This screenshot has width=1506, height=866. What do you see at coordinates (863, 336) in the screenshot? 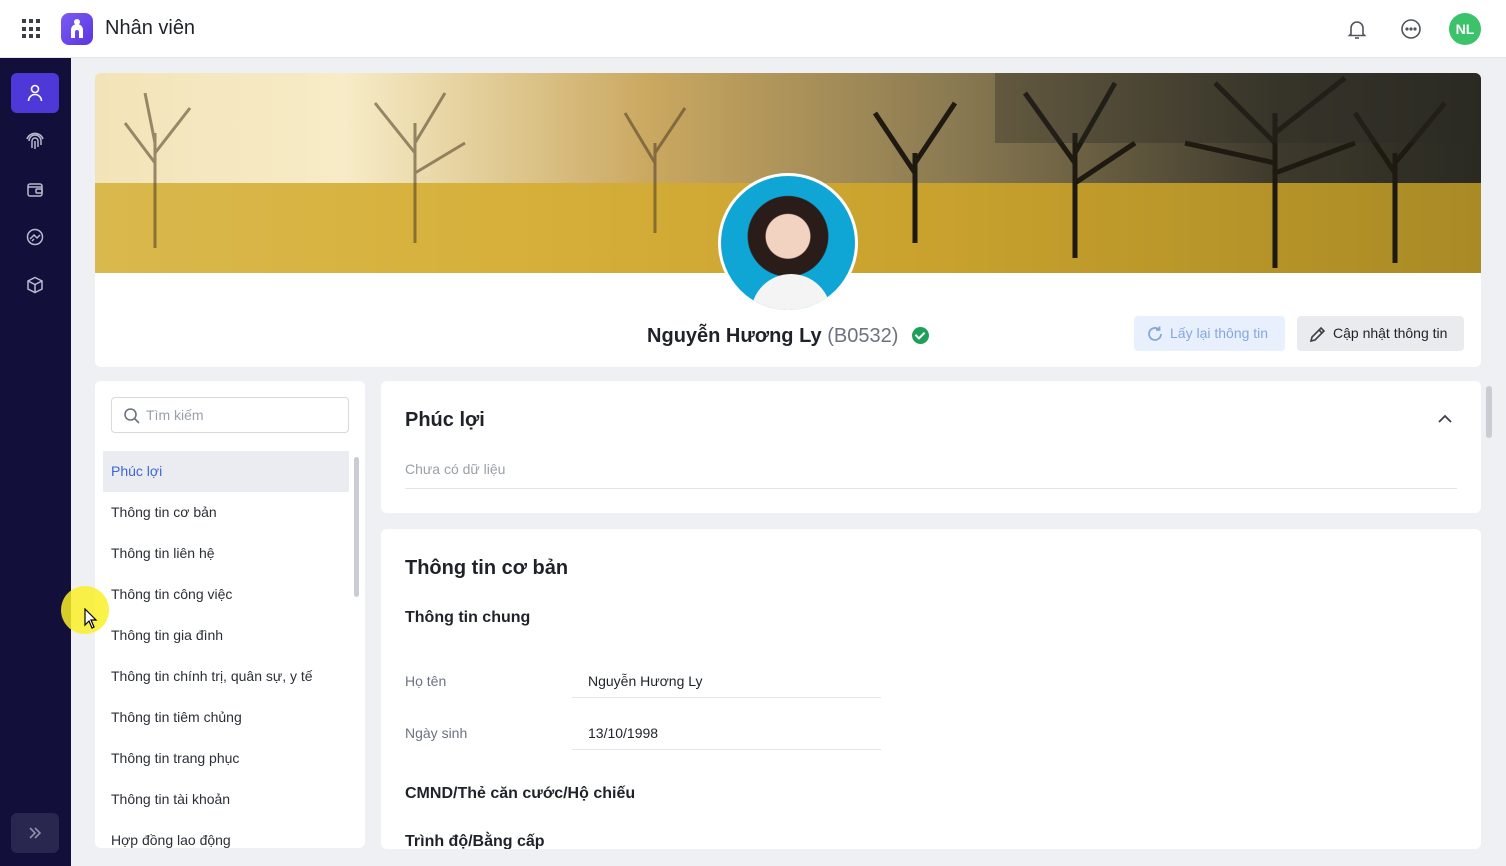
I see `employee-code: (B0532)` at bounding box center [863, 336].